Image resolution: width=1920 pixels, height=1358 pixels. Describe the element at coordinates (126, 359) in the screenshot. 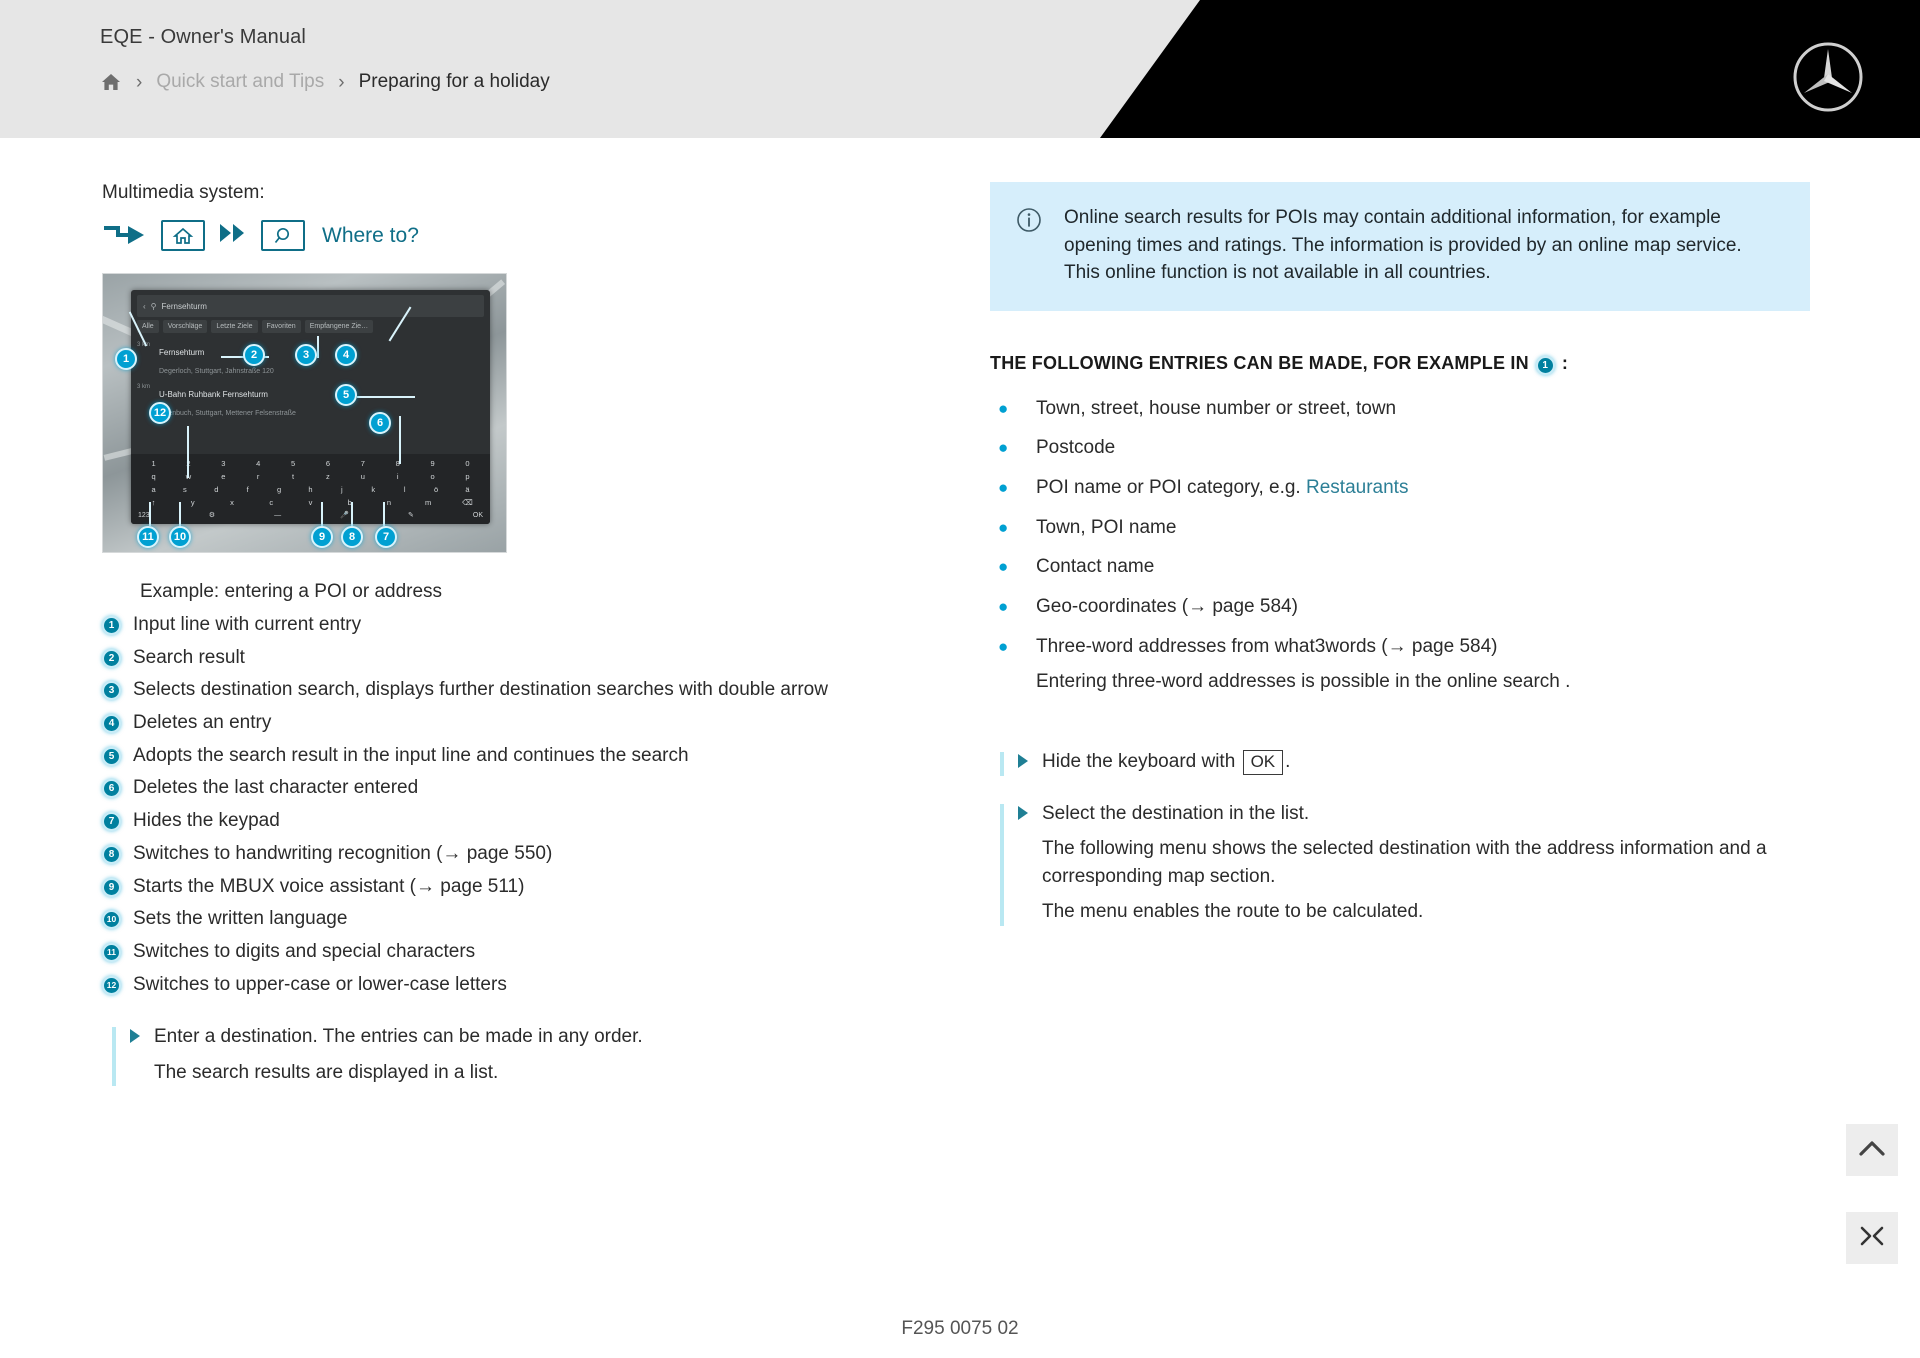

I see `callout-1: 1` at that location.